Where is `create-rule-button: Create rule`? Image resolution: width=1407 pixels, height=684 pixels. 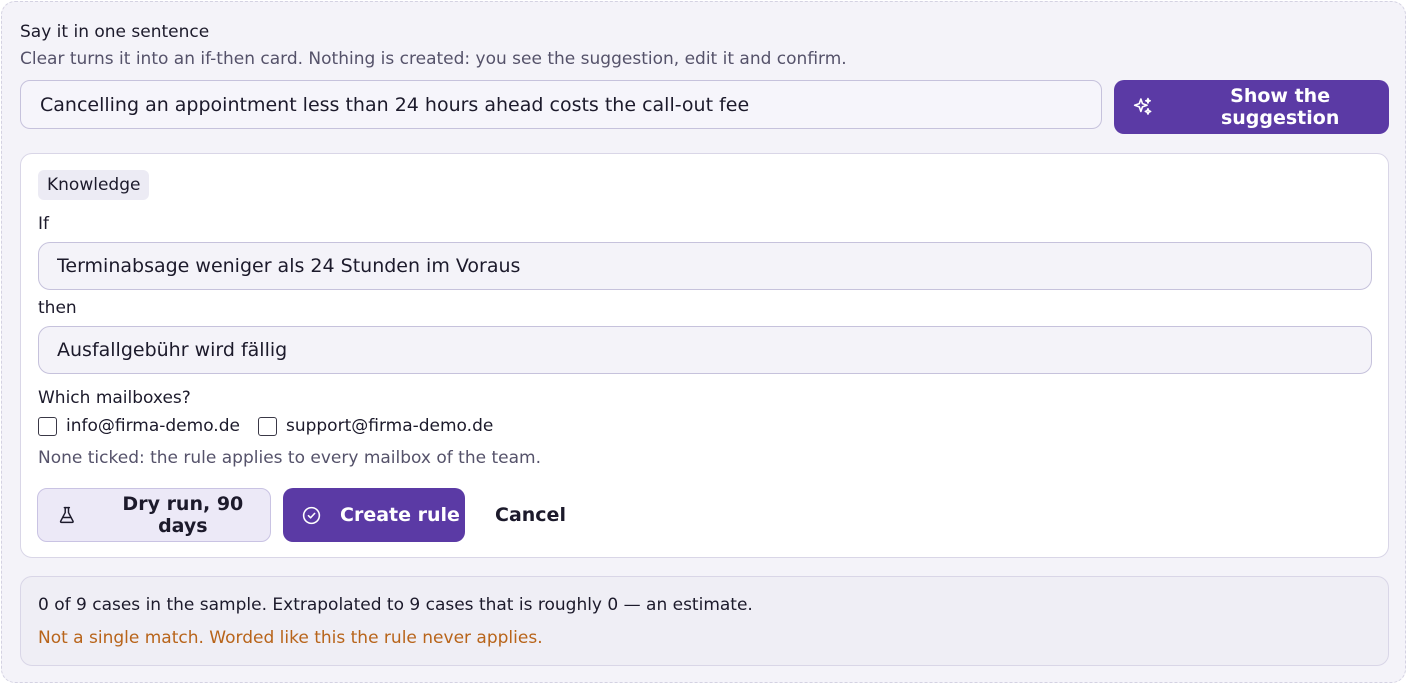
create-rule-button: Create rule is located at coordinates (374, 515).